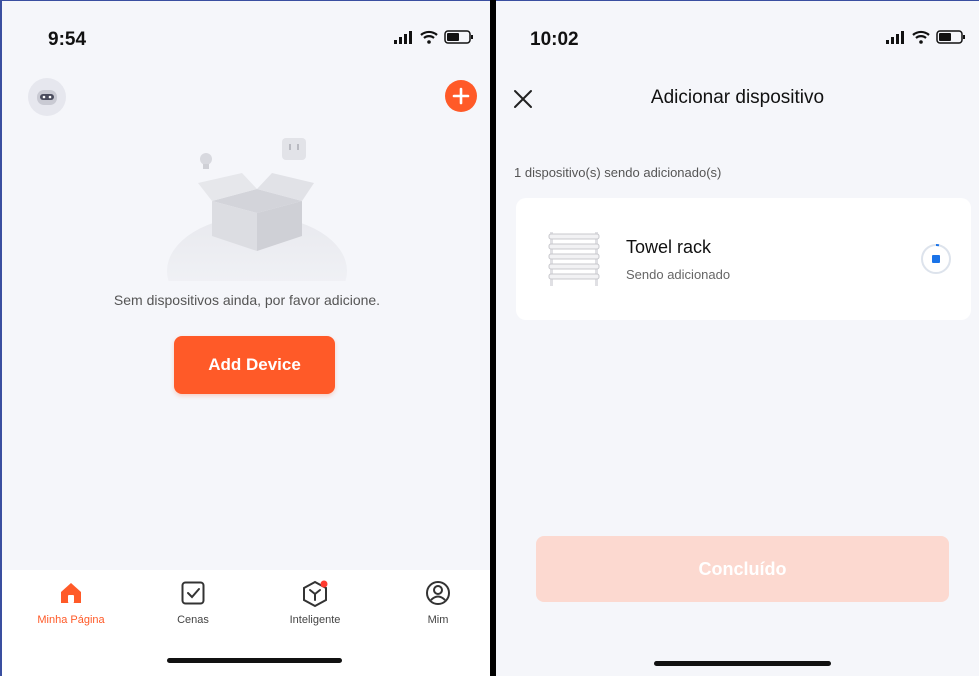 This screenshot has width=979, height=676. I want to click on done-button: Concluído, so click(742, 569).